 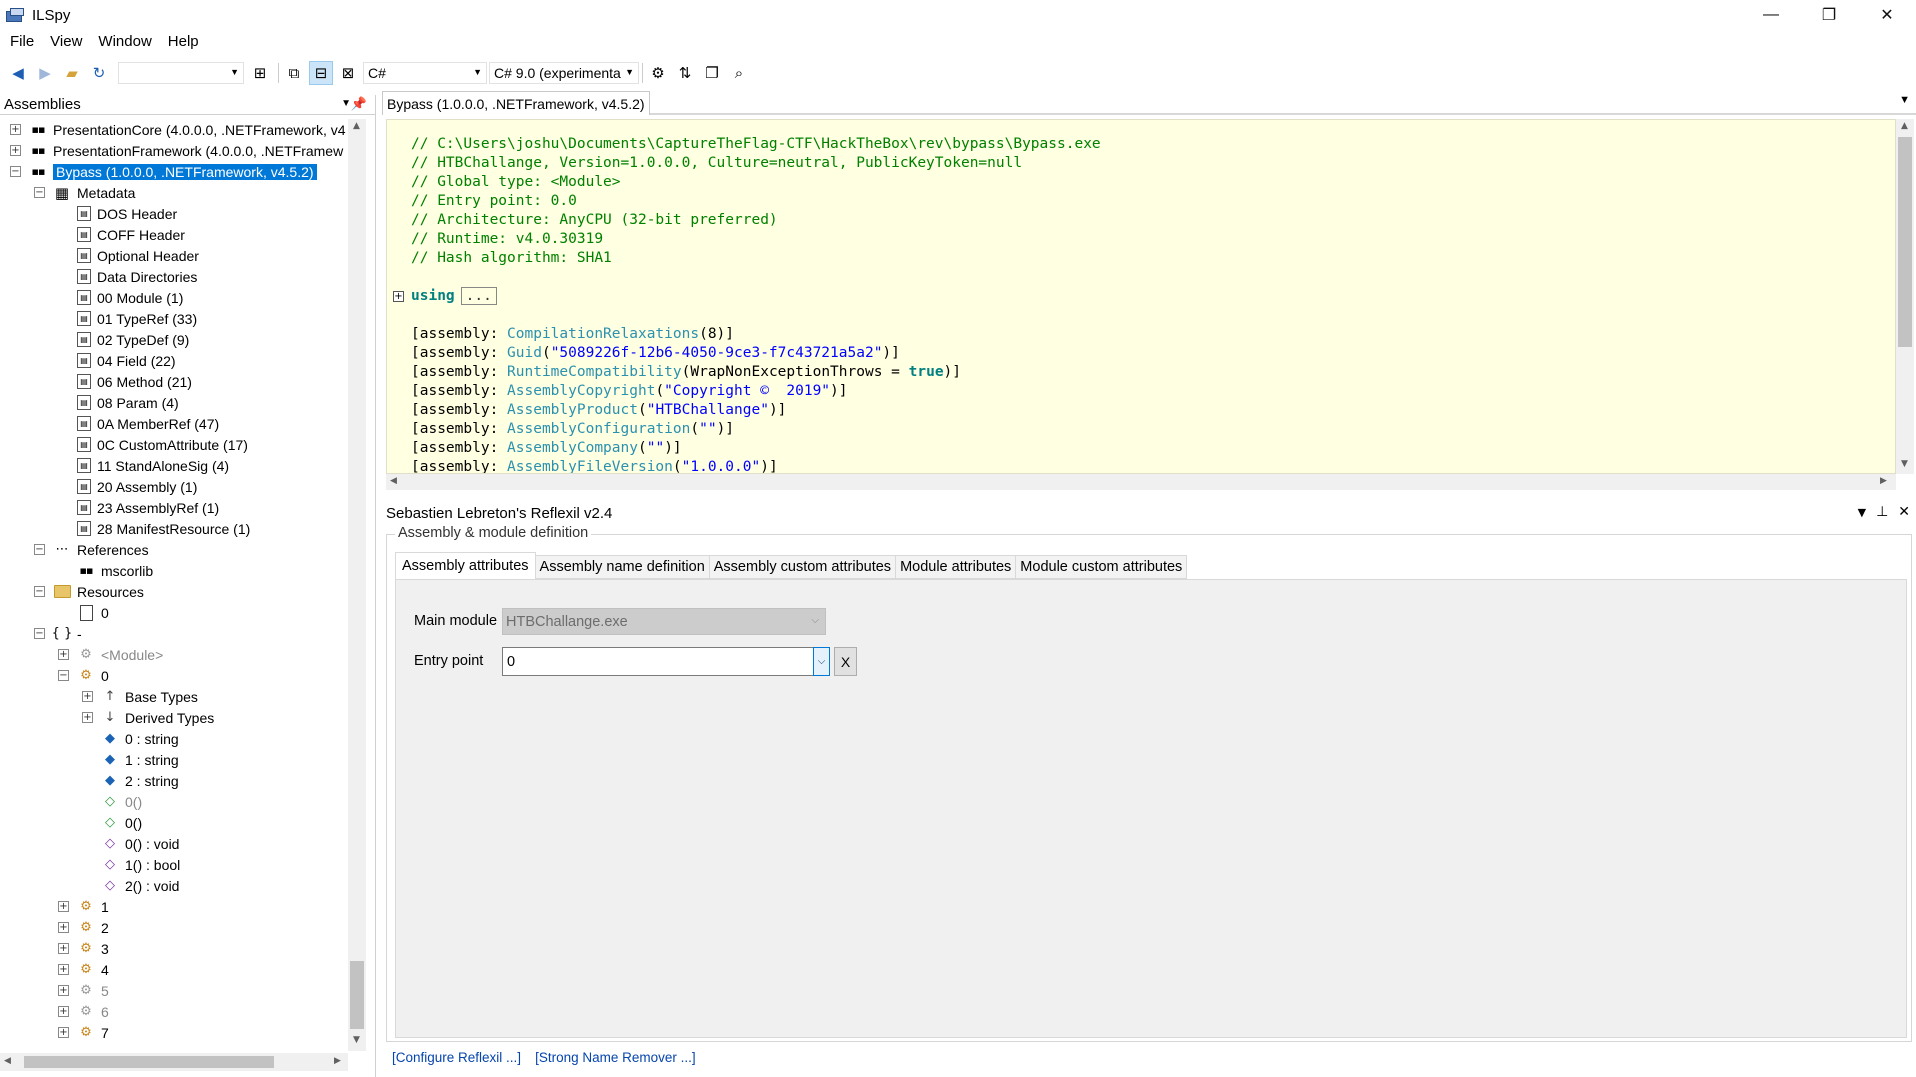 I want to click on tree-node: 0C CustomAttribute (17), so click(x=153, y=444).